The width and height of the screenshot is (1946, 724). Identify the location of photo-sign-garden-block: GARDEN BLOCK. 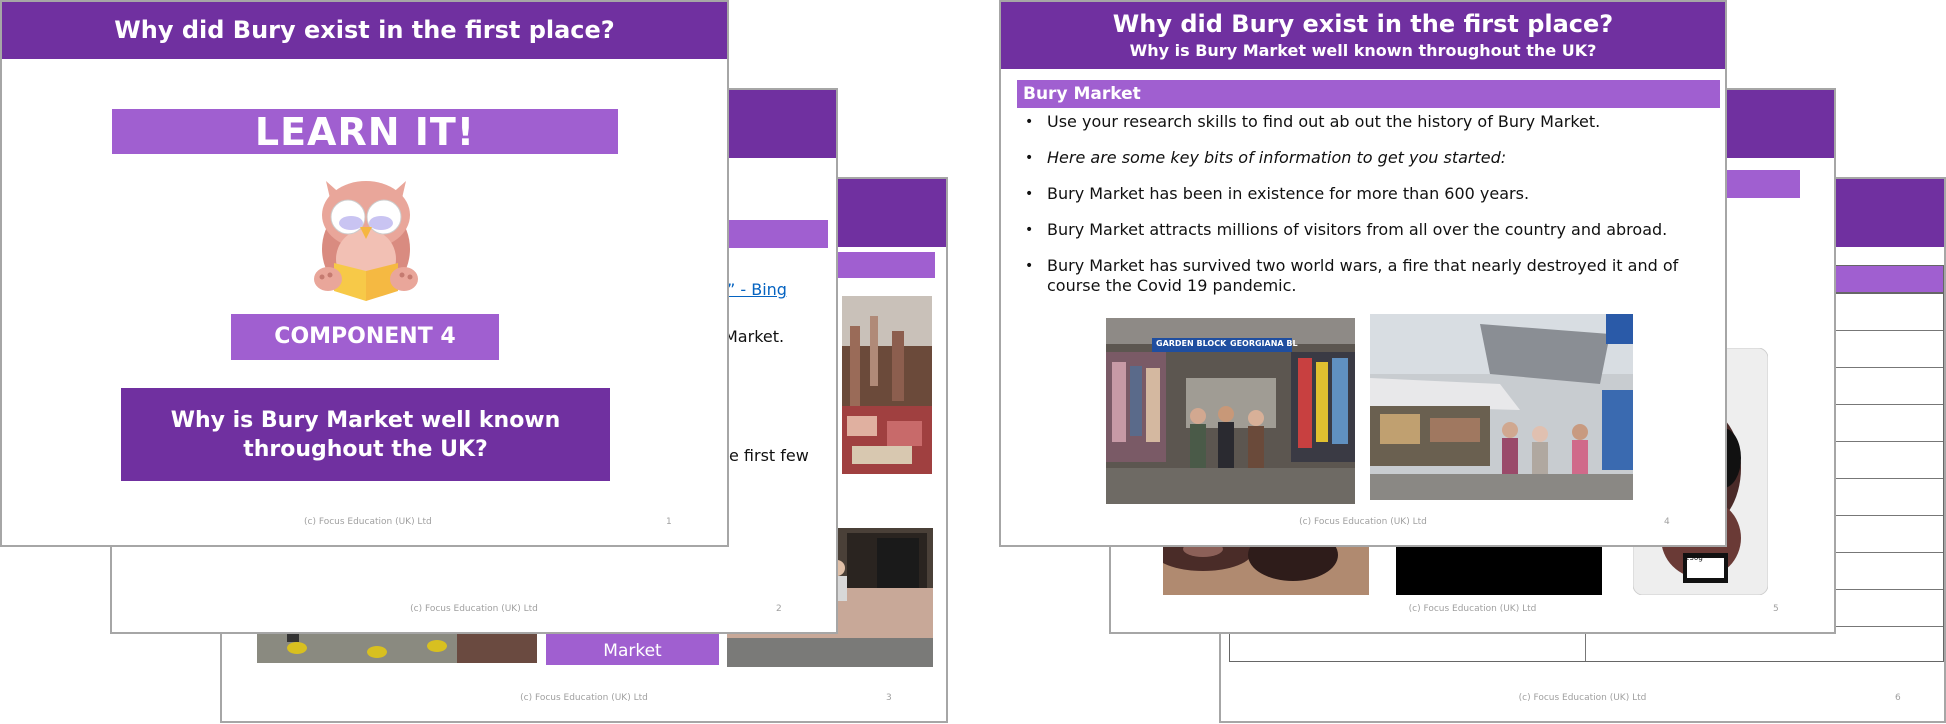
(1191, 343).